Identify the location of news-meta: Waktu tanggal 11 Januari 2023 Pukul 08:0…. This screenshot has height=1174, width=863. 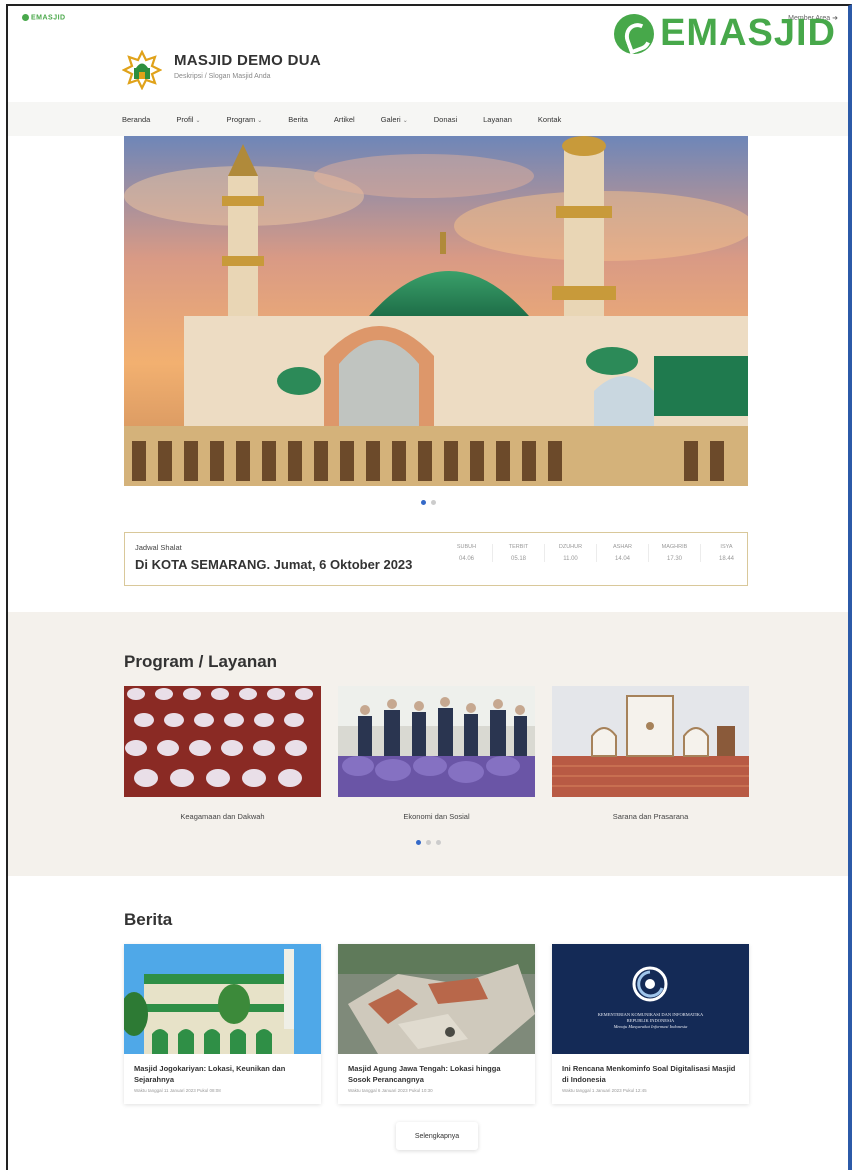
(177, 1090).